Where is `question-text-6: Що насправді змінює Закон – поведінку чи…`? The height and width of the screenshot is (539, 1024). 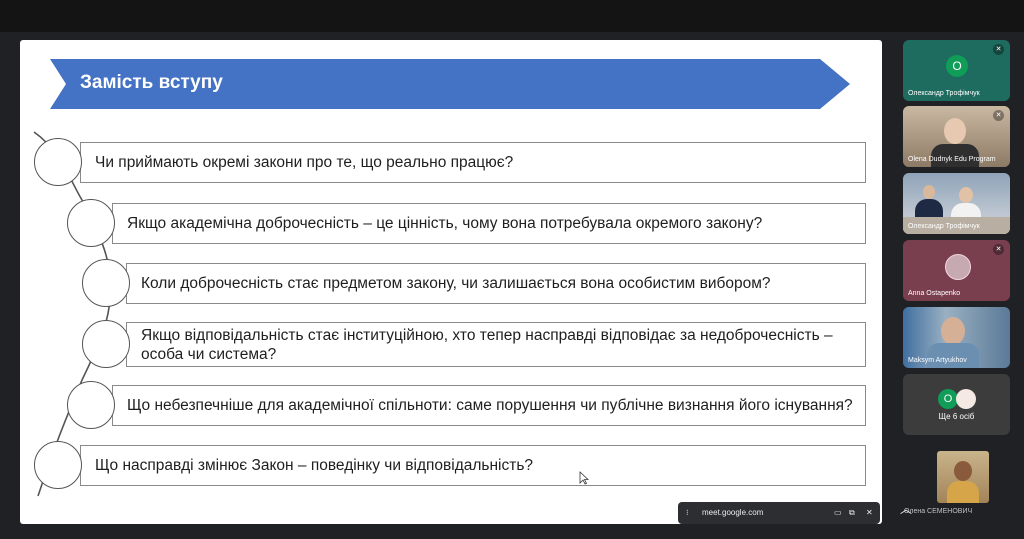 question-text-6: Що насправді змінює Закон – поведінку чи… is located at coordinates (314, 465).